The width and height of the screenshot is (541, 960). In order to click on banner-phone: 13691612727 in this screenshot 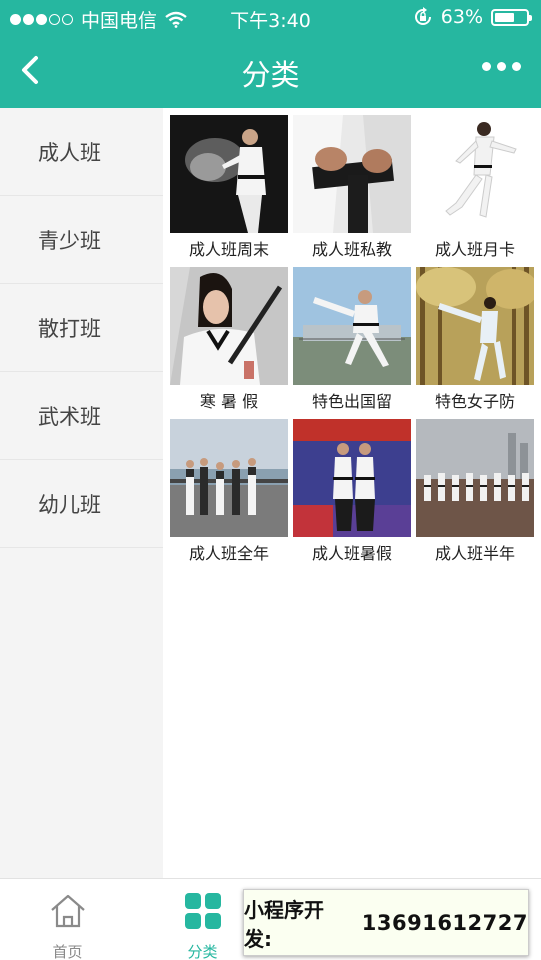, I will do `click(444, 922)`.